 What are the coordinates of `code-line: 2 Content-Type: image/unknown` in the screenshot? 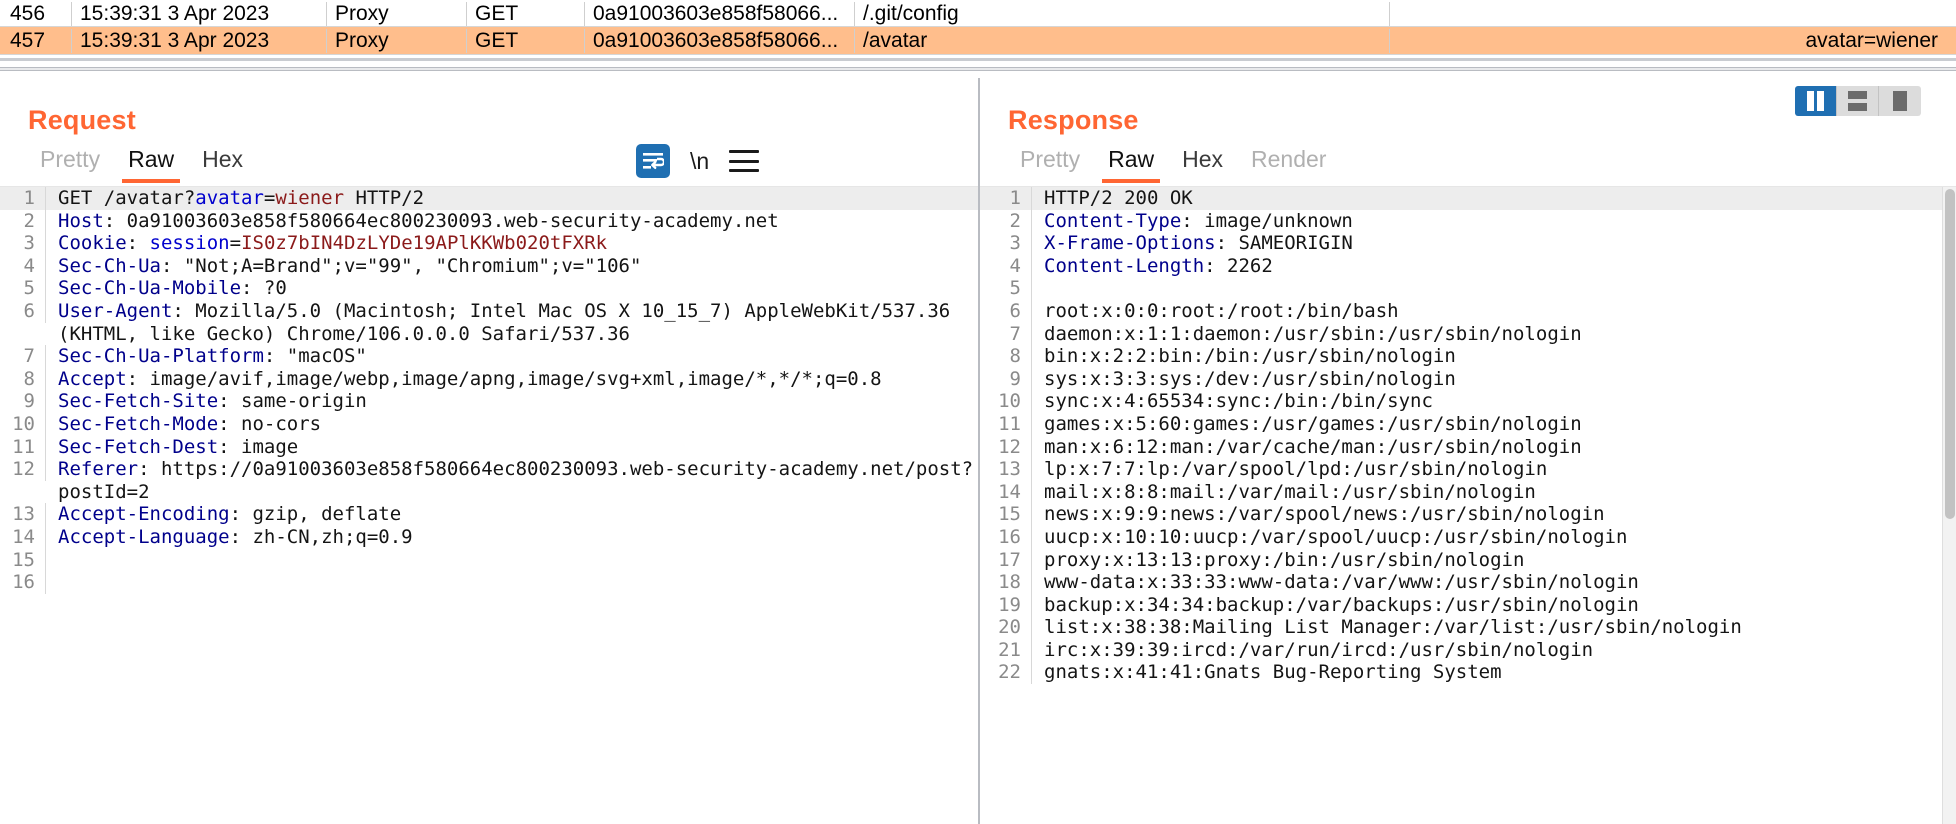 It's located at (1468, 221).